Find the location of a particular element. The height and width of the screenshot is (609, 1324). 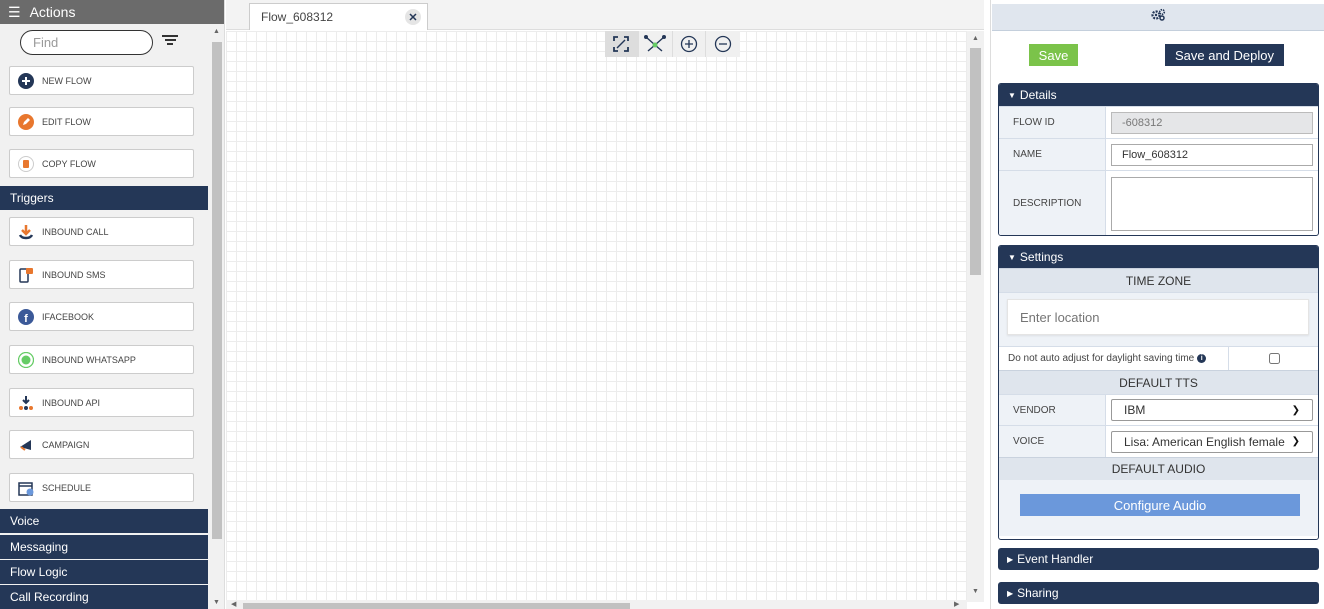

close-icon: ✕ is located at coordinates (413, 17).